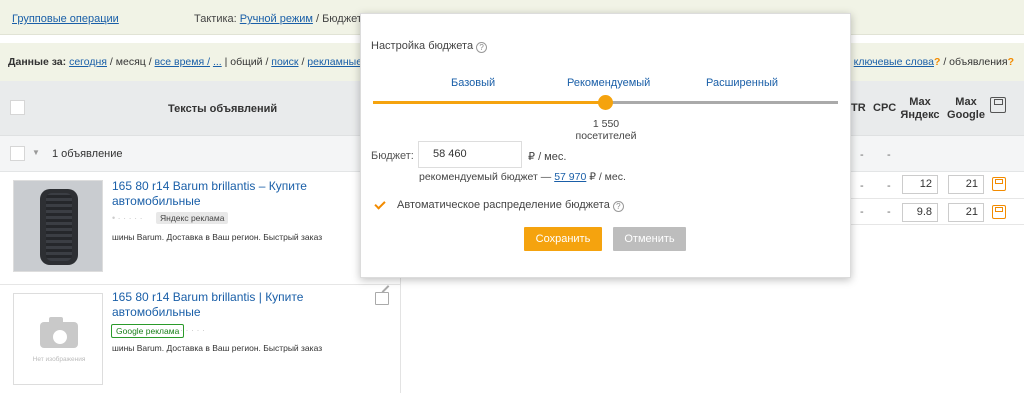  Describe the element at coordinates (470, 154) in the screenshot. I see `budget-input: 58 460` at that location.